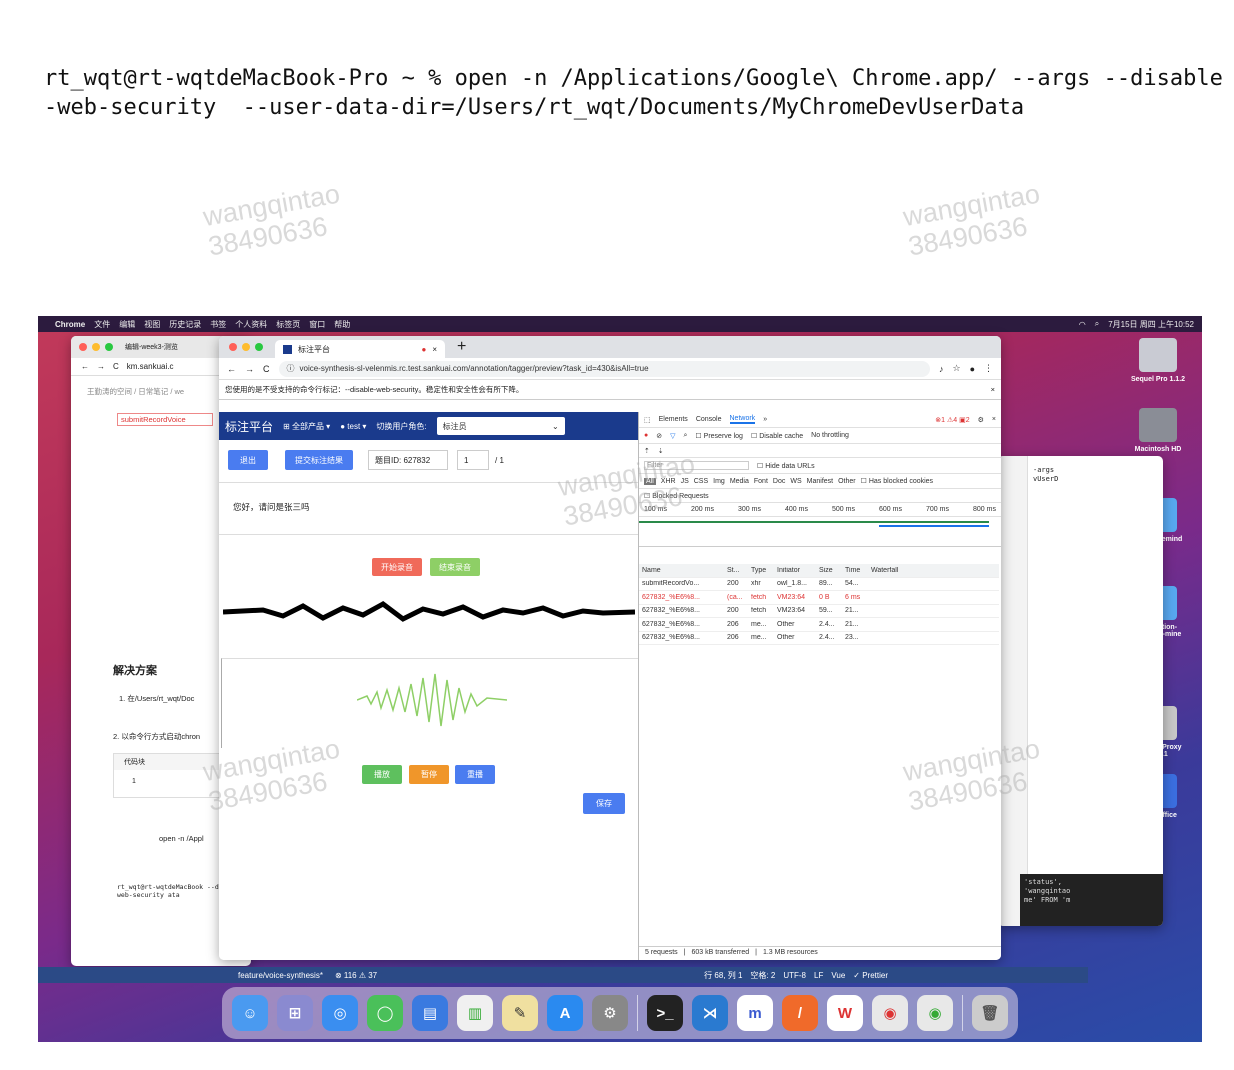 Image resolution: width=1234 pixels, height=1070 pixels. I want to click on blocked-cookies-checkbox: ☐ Has blocked cookies, so click(897, 481).